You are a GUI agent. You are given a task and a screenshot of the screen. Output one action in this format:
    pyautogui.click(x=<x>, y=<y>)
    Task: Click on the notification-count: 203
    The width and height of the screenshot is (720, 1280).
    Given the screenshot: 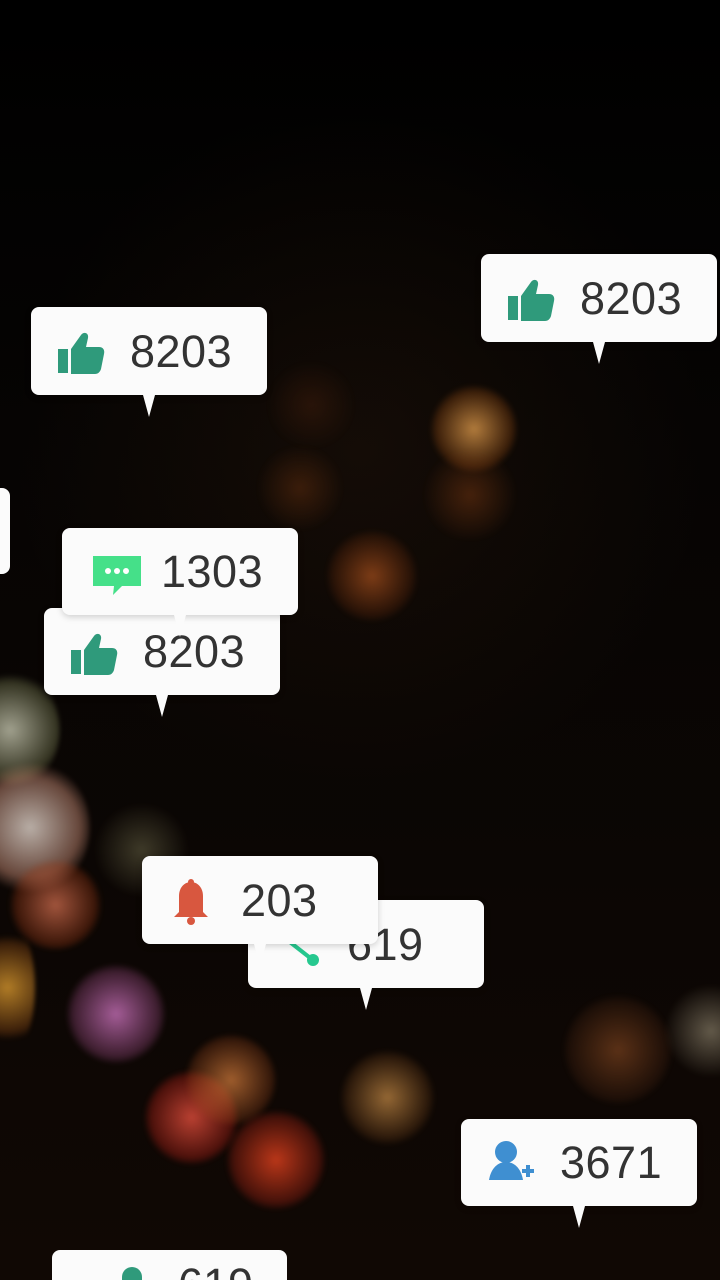 What is the action you would take?
    pyautogui.click(x=279, y=900)
    